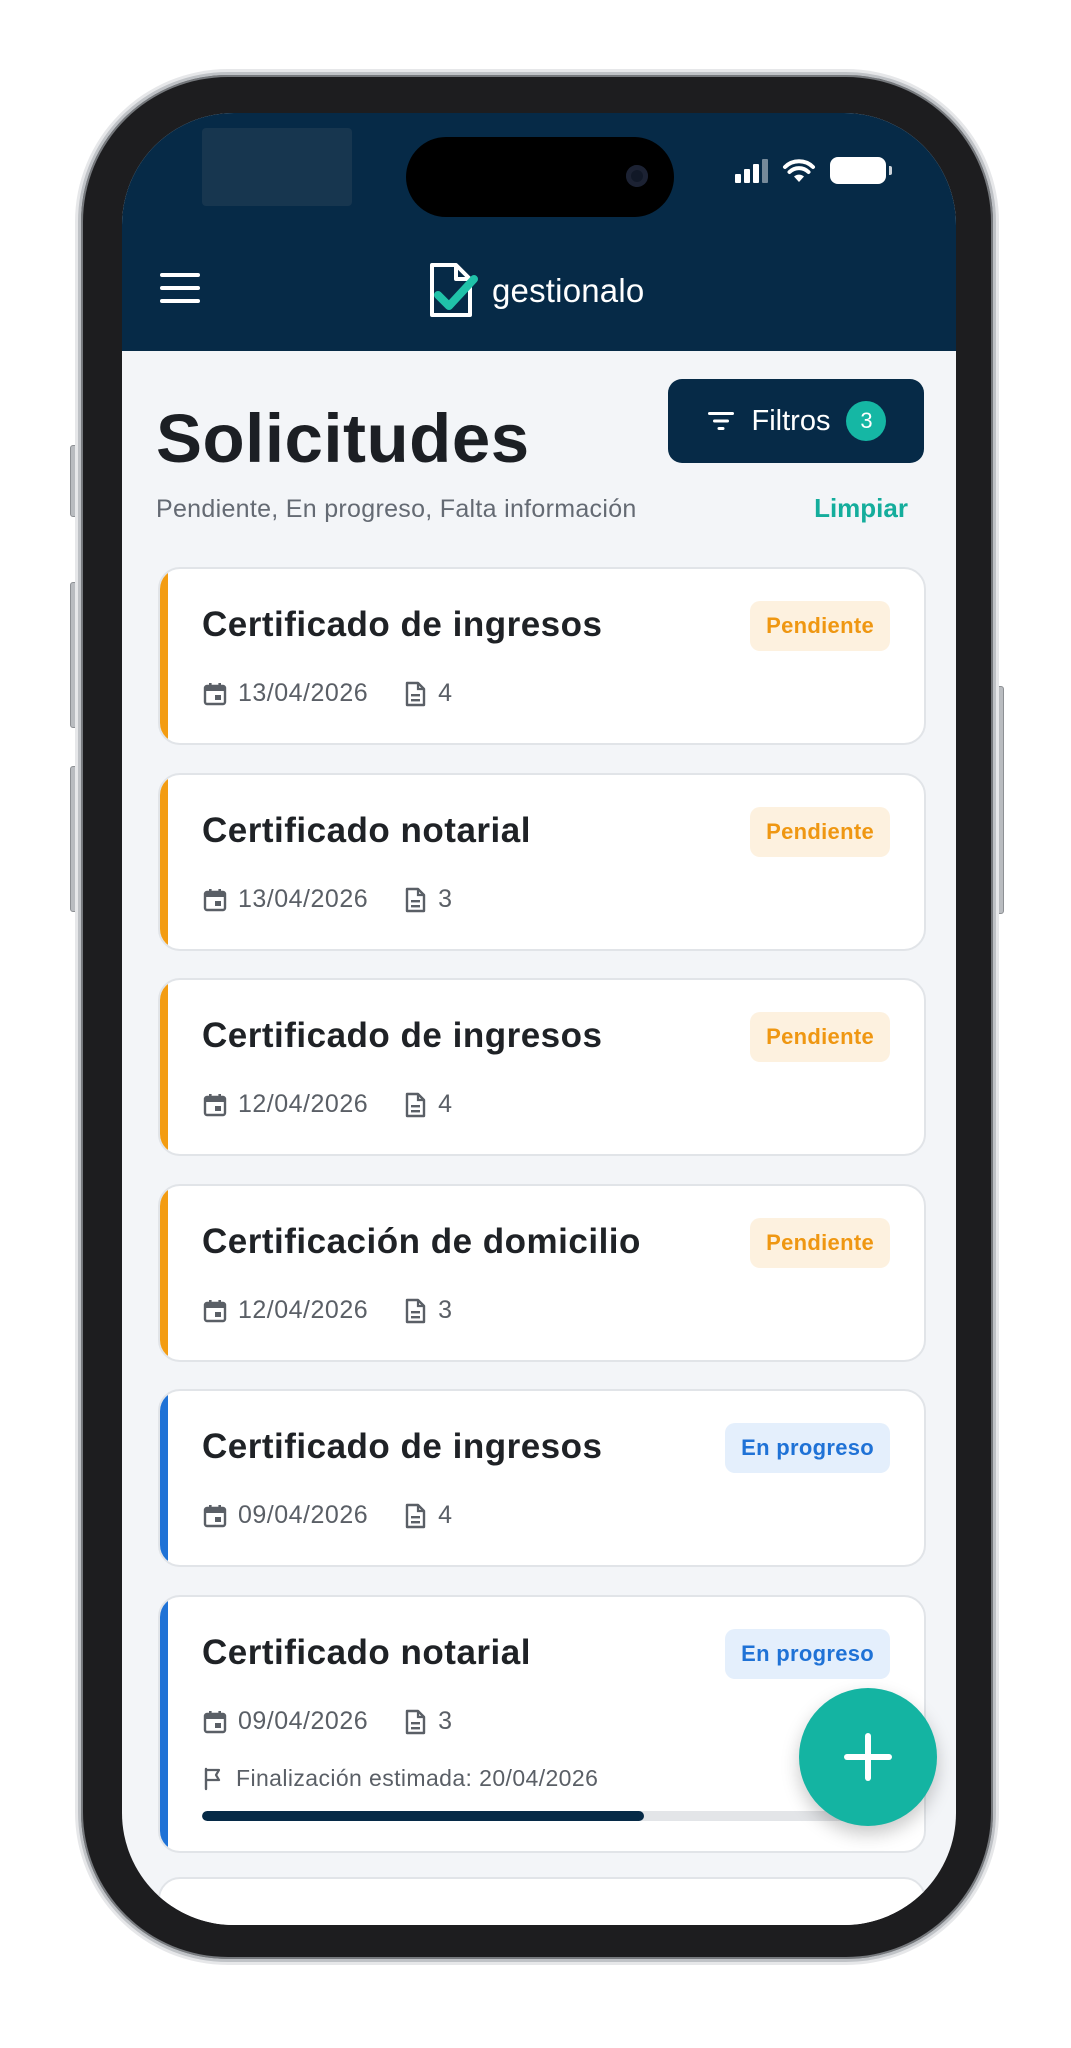 The image size is (1071, 2048). I want to click on request-meta: 13/04/2026 3, so click(327, 899).